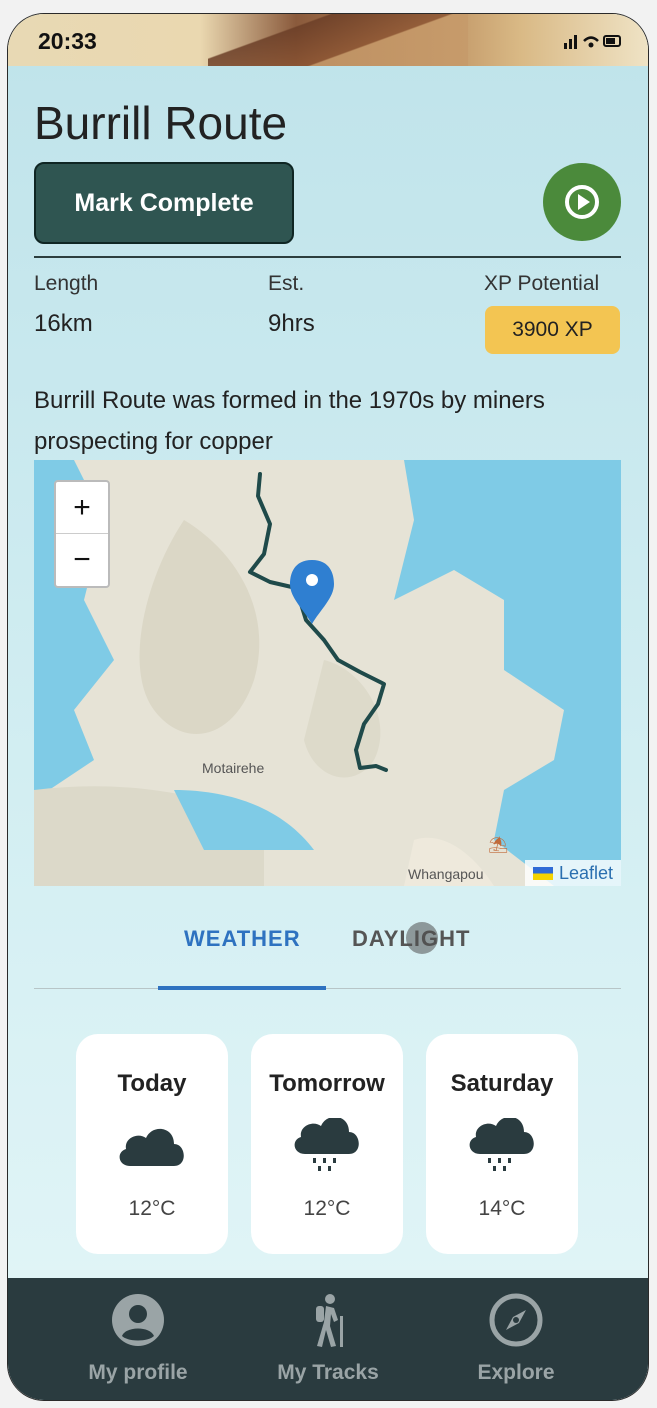  What do you see at coordinates (291, 323) in the screenshot?
I see `est-value: 9hrs` at bounding box center [291, 323].